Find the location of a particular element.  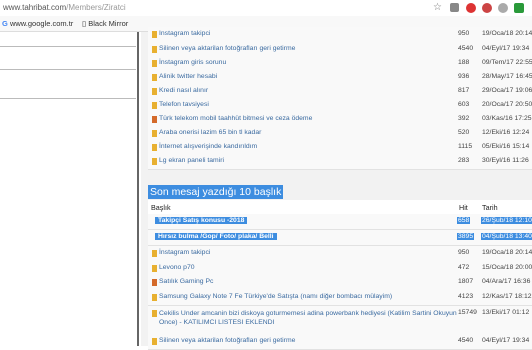

topic-link: Telefon tavsiyesi is located at coordinates (184, 104).